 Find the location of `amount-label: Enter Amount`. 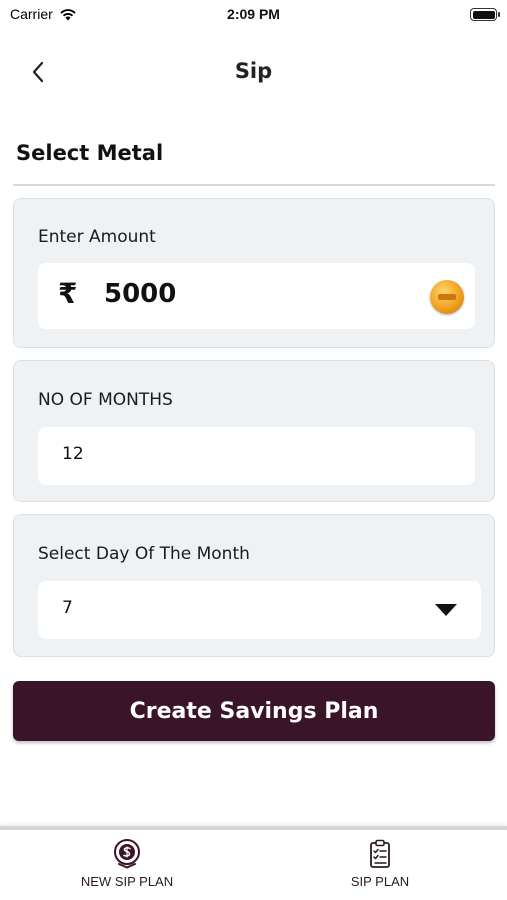

amount-label: Enter Amount is located at coordinates (97, 237).